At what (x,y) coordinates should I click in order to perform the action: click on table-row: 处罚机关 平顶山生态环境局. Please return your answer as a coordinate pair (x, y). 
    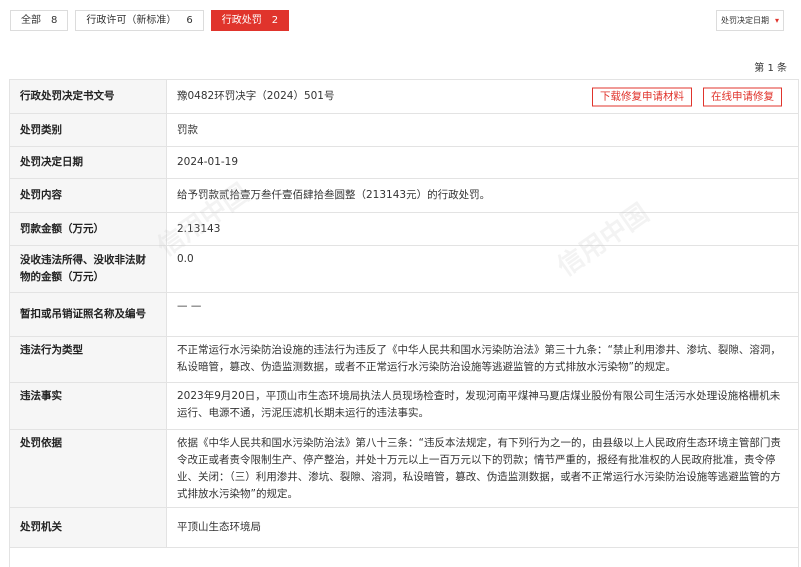
    Looking at the image, I should click on (404, 528).